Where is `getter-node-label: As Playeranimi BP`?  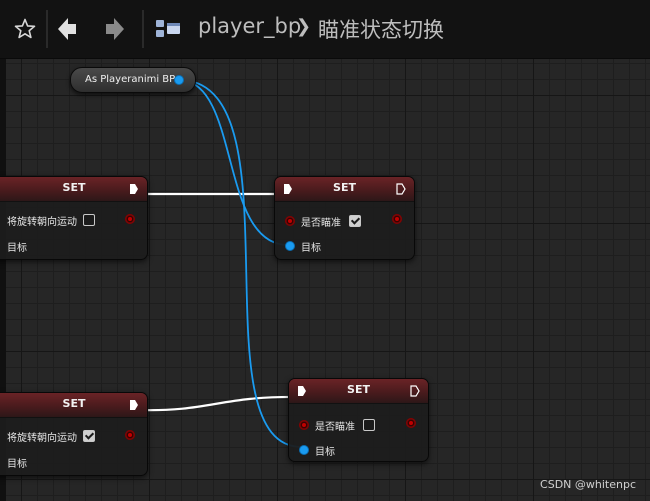 getter-node-label: As Playeranimi BP is located at coordinates (130, 79).